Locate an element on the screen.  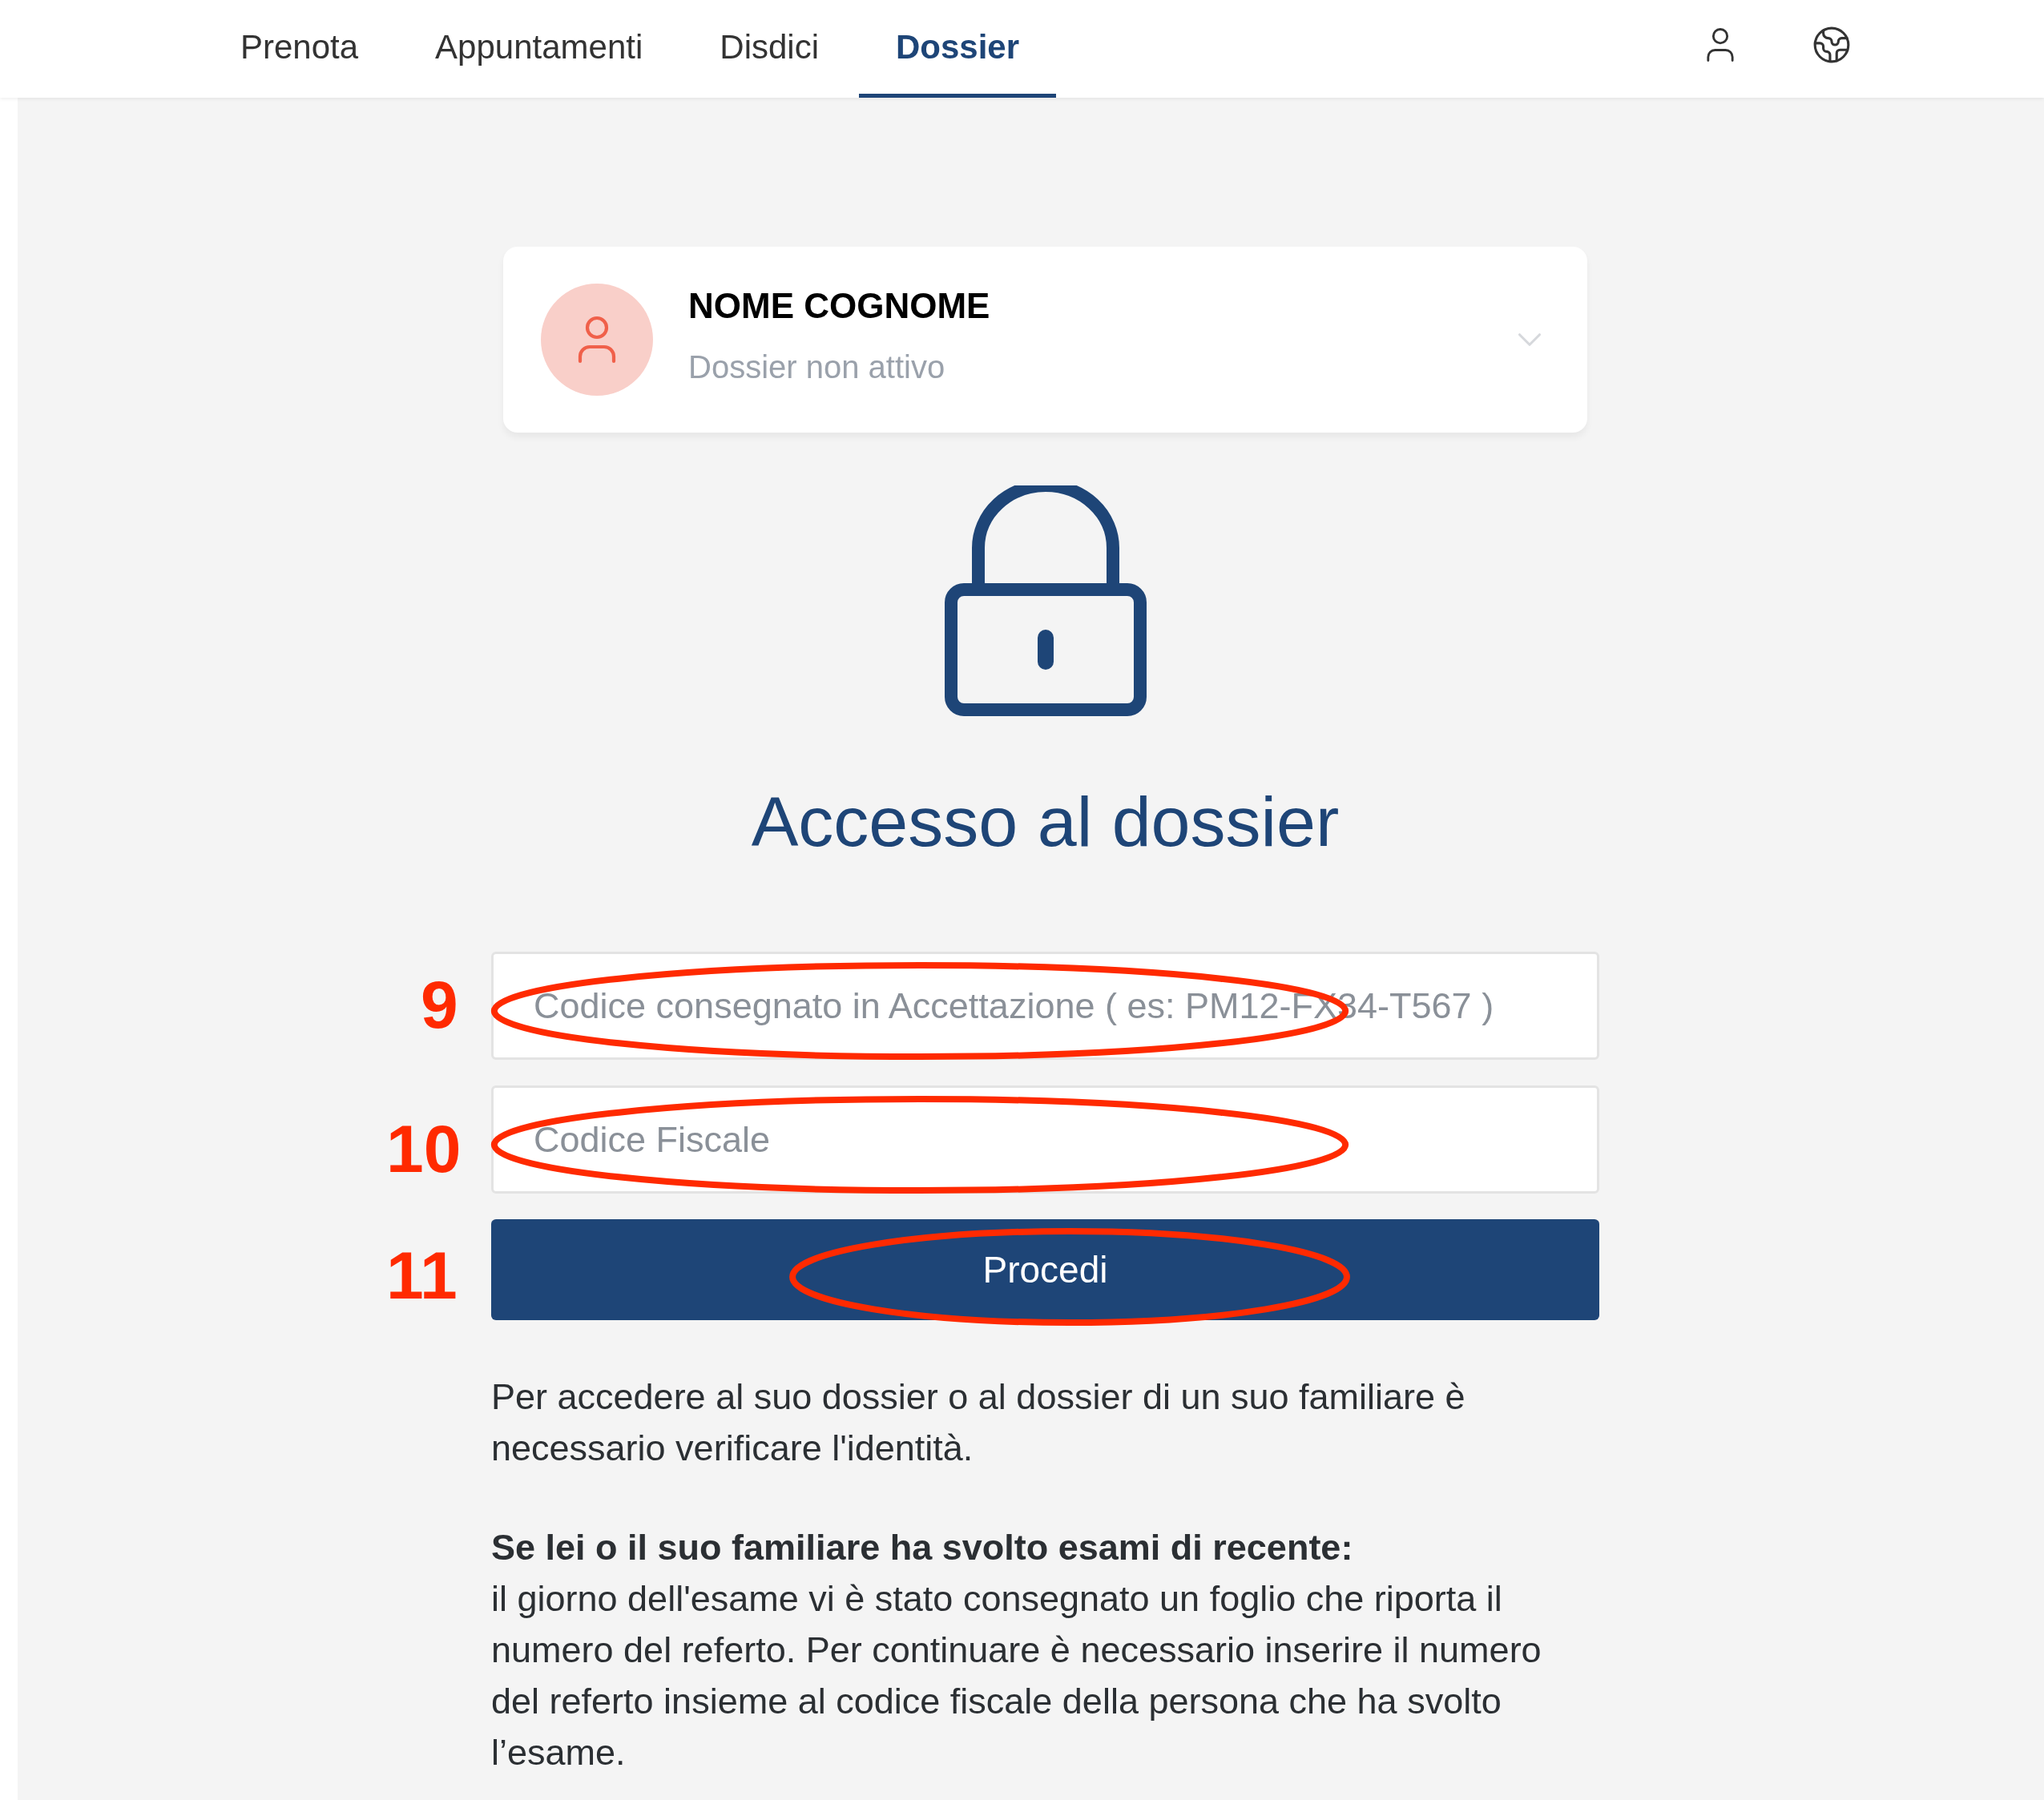
dossier-status: Dossier non attivo is located at coordinates (817, 367).